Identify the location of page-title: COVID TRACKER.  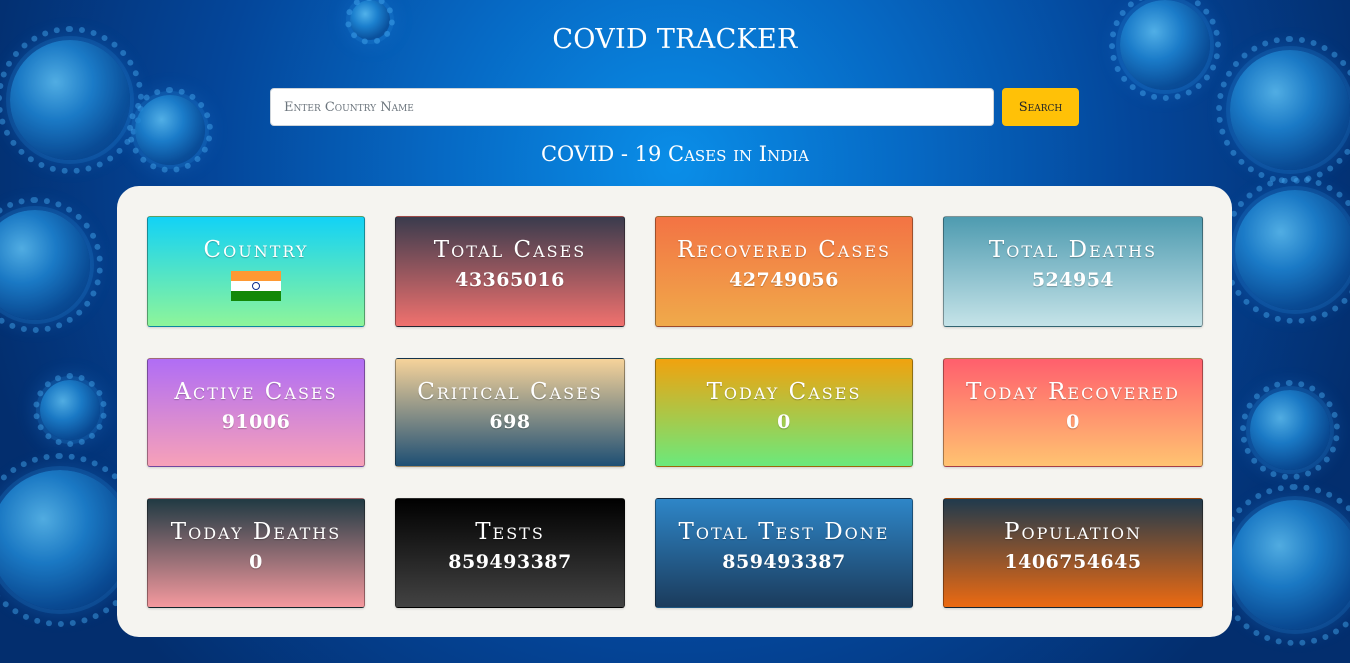
(675, 39).